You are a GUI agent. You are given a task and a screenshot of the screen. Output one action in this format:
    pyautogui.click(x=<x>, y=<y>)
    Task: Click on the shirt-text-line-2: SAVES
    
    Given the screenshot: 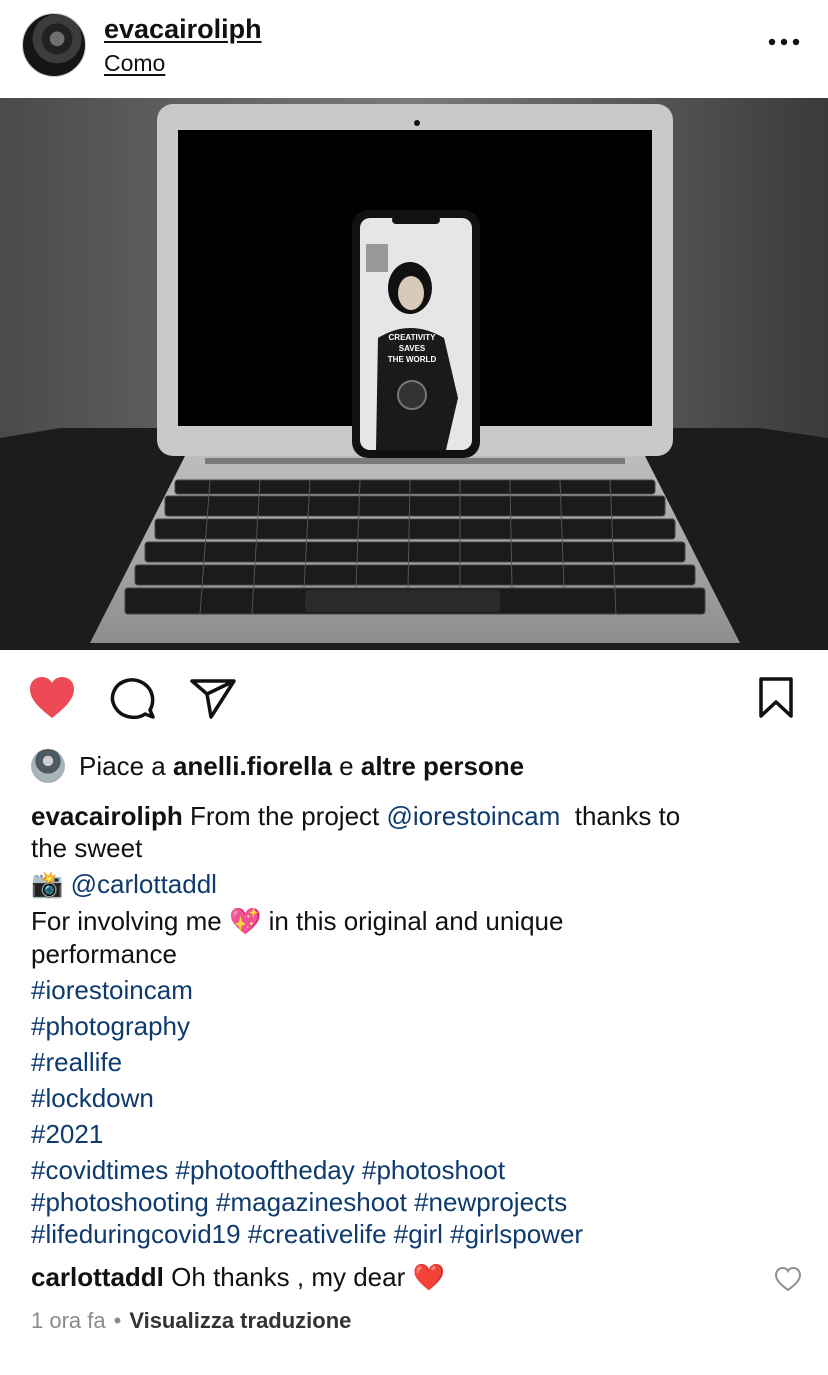 What is the action you would take?
    pyautogui.click(x=412, y=348)
    